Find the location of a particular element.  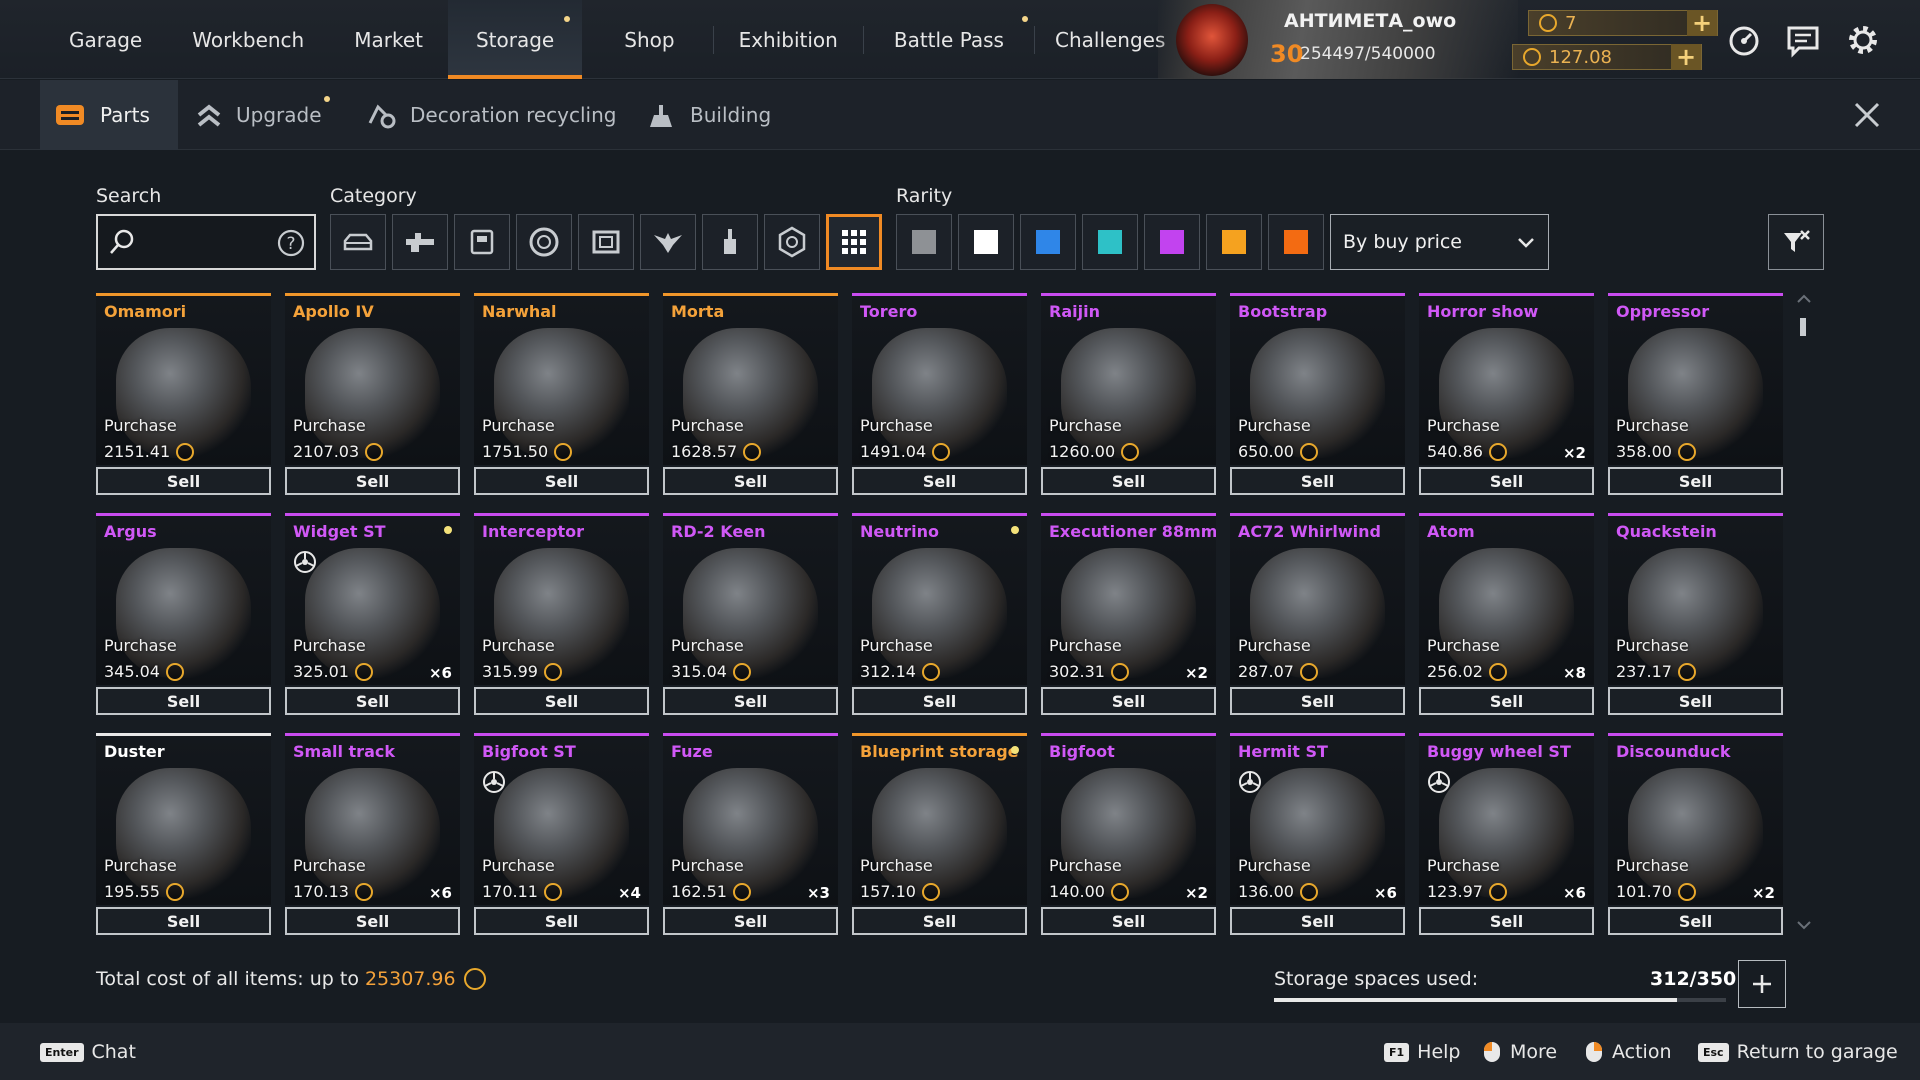

speedometer-icon is located at coordinates (1744, 40).